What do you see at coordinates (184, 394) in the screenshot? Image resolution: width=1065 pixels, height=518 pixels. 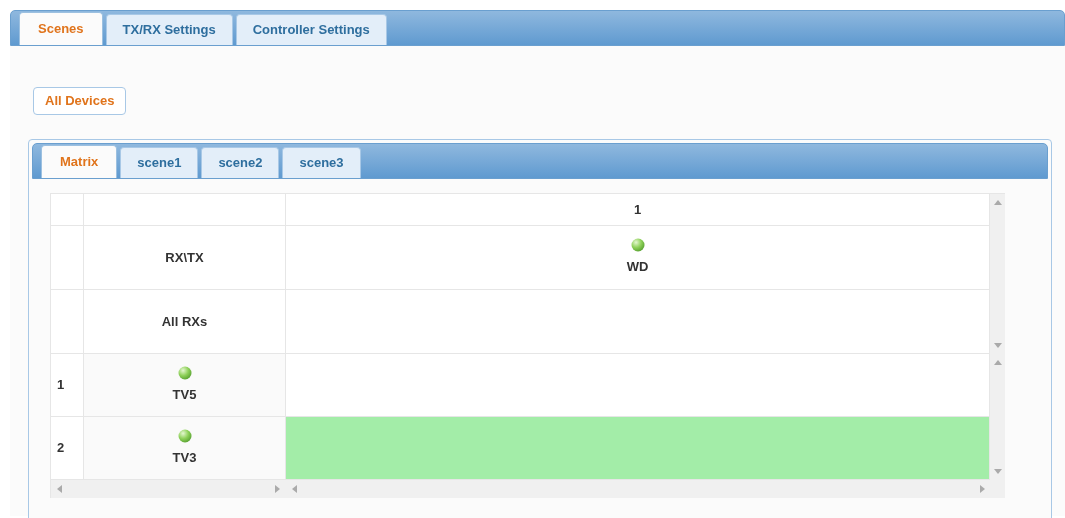 I see `device-name: TV5` at bounding box center [184, 394].